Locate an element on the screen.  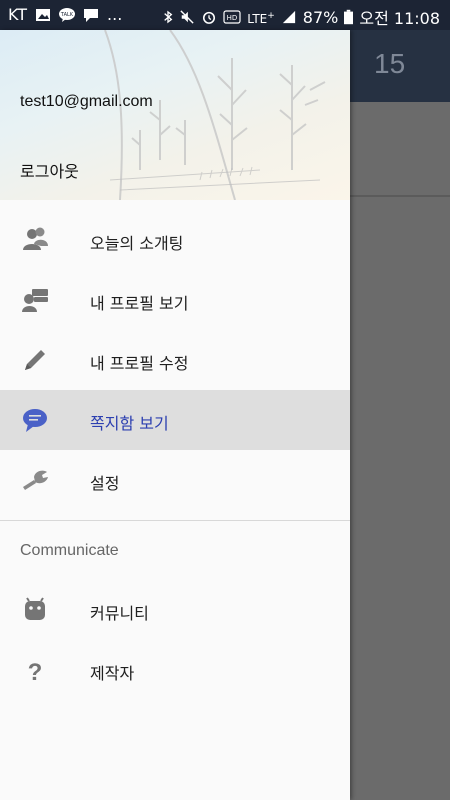
wrench-icon is located at coordinates (35, 480).